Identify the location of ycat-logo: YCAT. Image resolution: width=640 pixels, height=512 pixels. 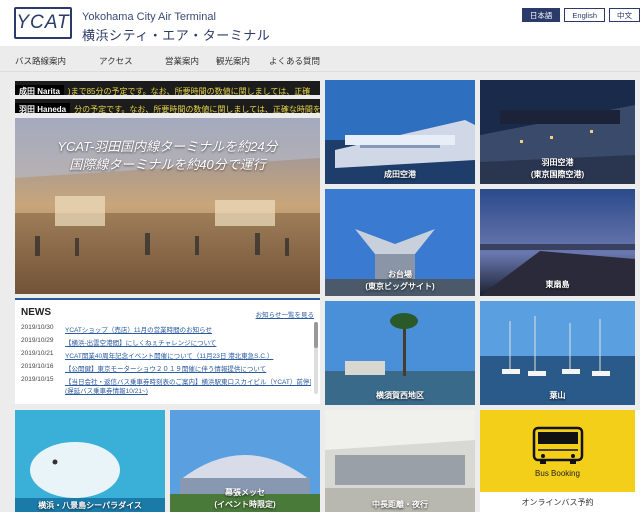
(43, 23).